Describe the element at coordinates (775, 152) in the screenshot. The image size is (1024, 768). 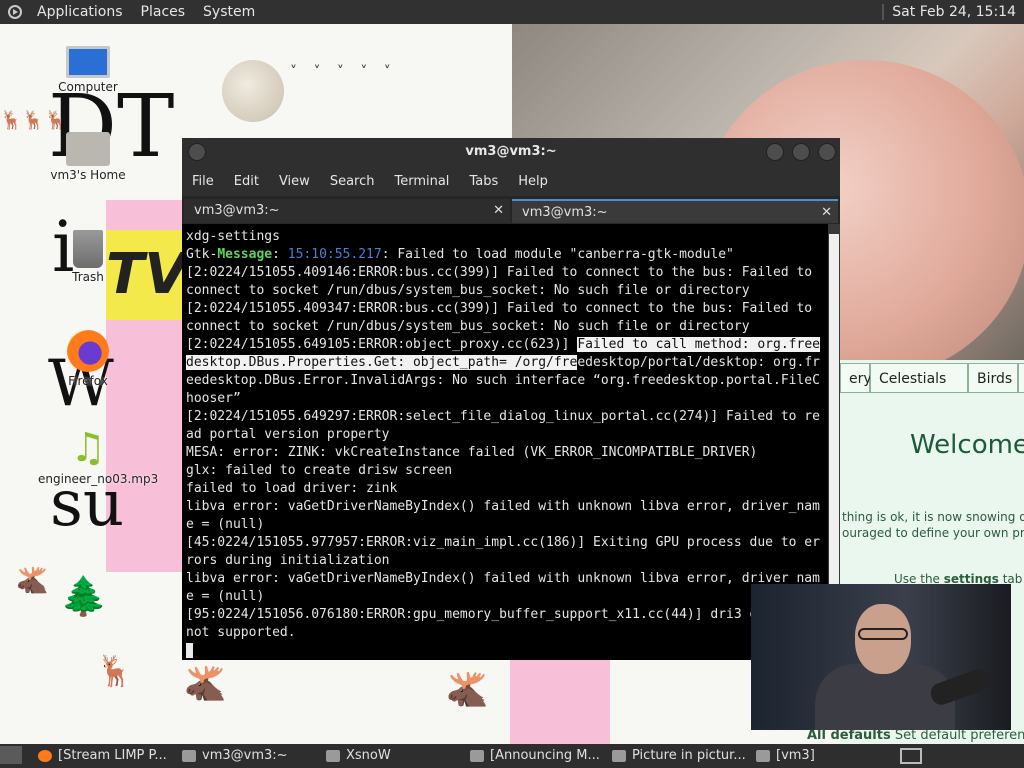
I see `minimize-icon` at that location.